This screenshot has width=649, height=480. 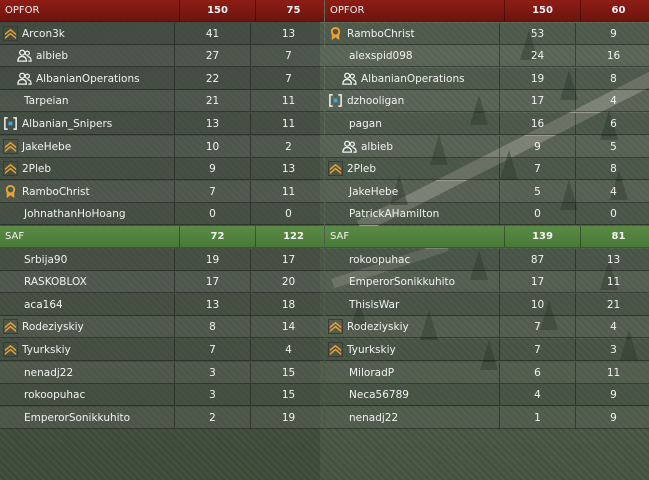 What do you see at coordinates (537, 33) in the screenshot?
I see `player-score: 53` at bounding box center [537, 33].